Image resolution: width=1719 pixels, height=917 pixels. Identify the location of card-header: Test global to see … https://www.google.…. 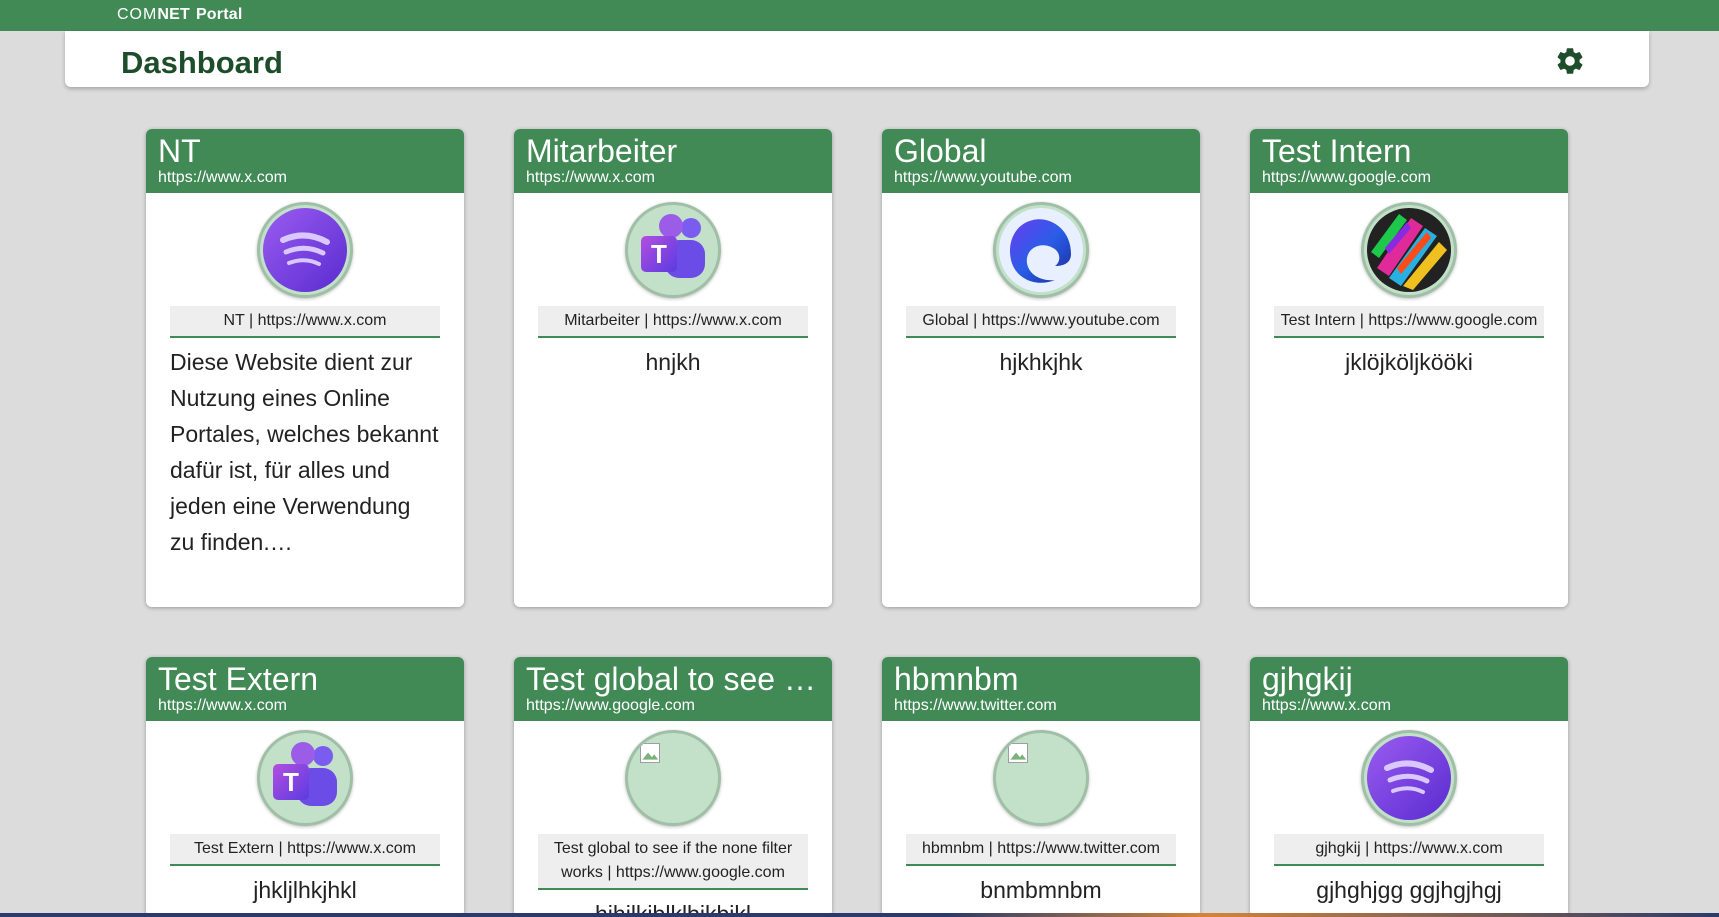
(673, 689).